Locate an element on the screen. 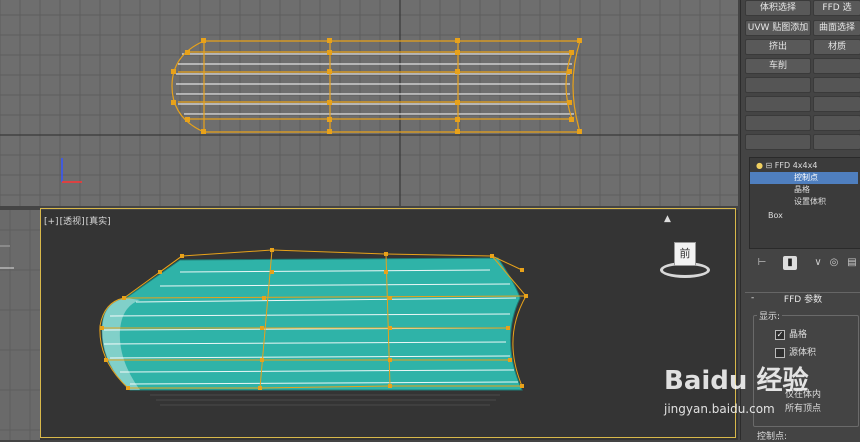 The image size is (860, 442). view-cube: 前 is located at coordinates (685, 264).